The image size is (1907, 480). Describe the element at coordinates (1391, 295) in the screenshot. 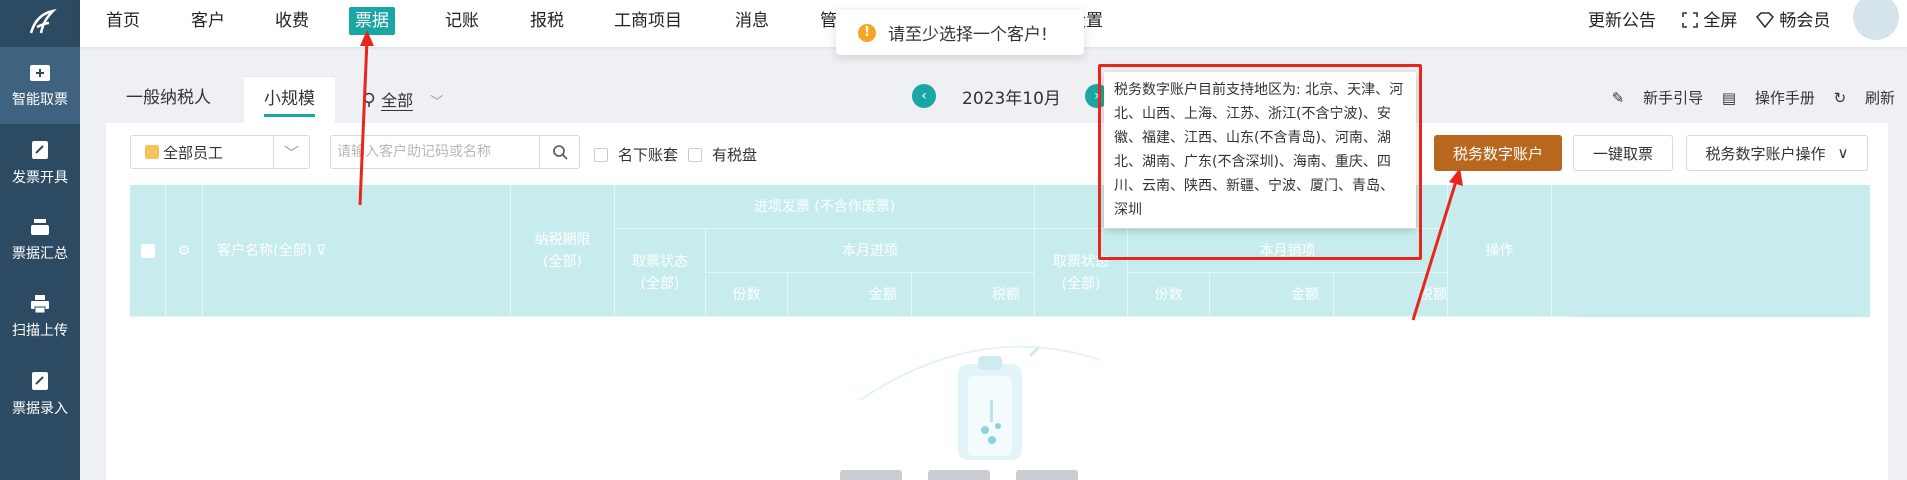

I see `output-tax-header: 税额` at that location.